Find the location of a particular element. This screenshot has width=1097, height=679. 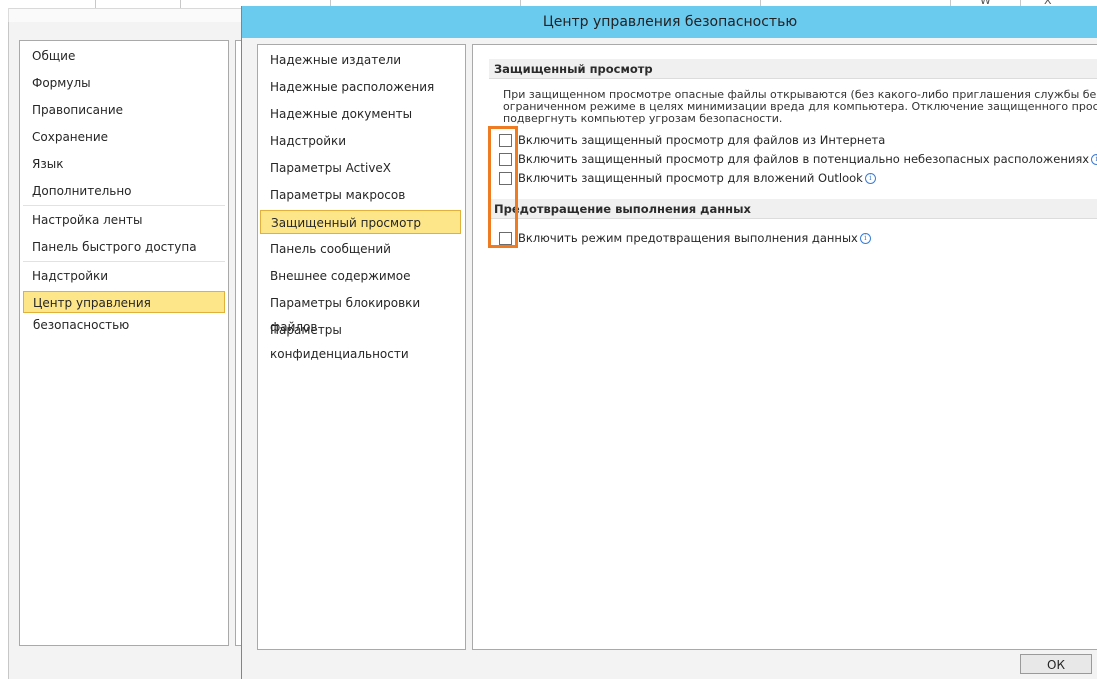

options-nav-formulas: Формулы is located at coordinates (124, 83).